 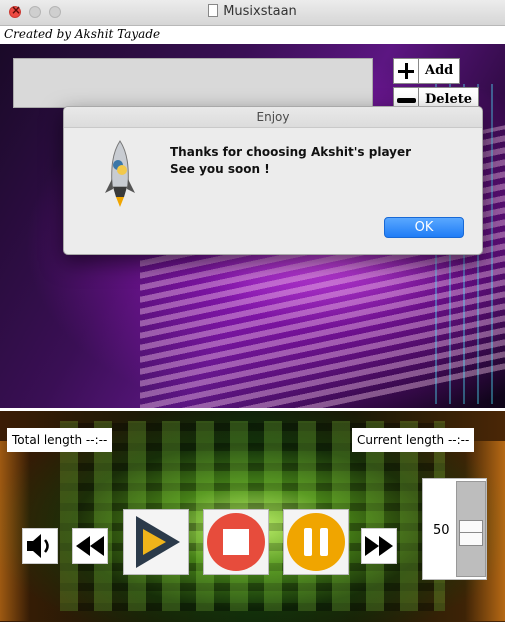 I want to click on window-title-wrap: Musixstaan, so click(x=252, y=11).